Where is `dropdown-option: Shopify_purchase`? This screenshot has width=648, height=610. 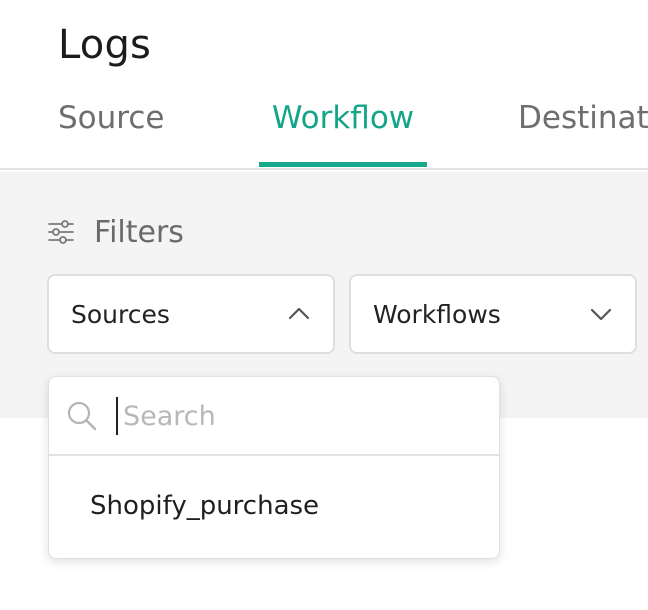
dropdown-option: Shopify_purchase is located at coordinates (274, 506).